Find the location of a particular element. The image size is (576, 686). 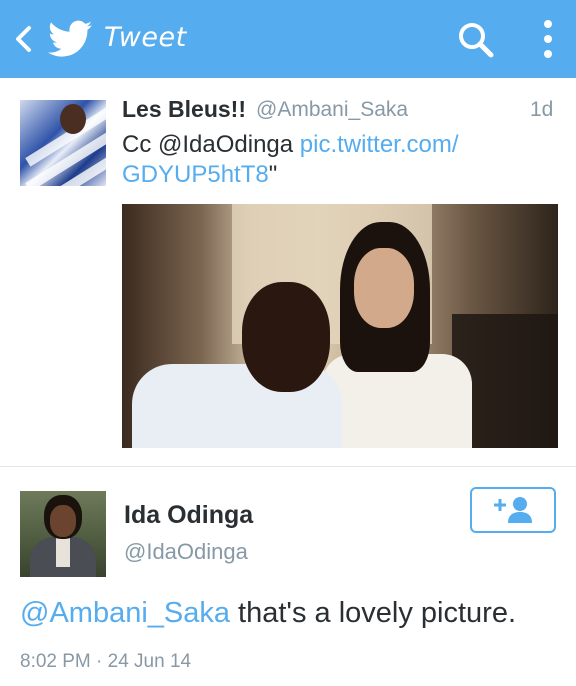

overflow-menu-icon is located at coordinates (548, 39).